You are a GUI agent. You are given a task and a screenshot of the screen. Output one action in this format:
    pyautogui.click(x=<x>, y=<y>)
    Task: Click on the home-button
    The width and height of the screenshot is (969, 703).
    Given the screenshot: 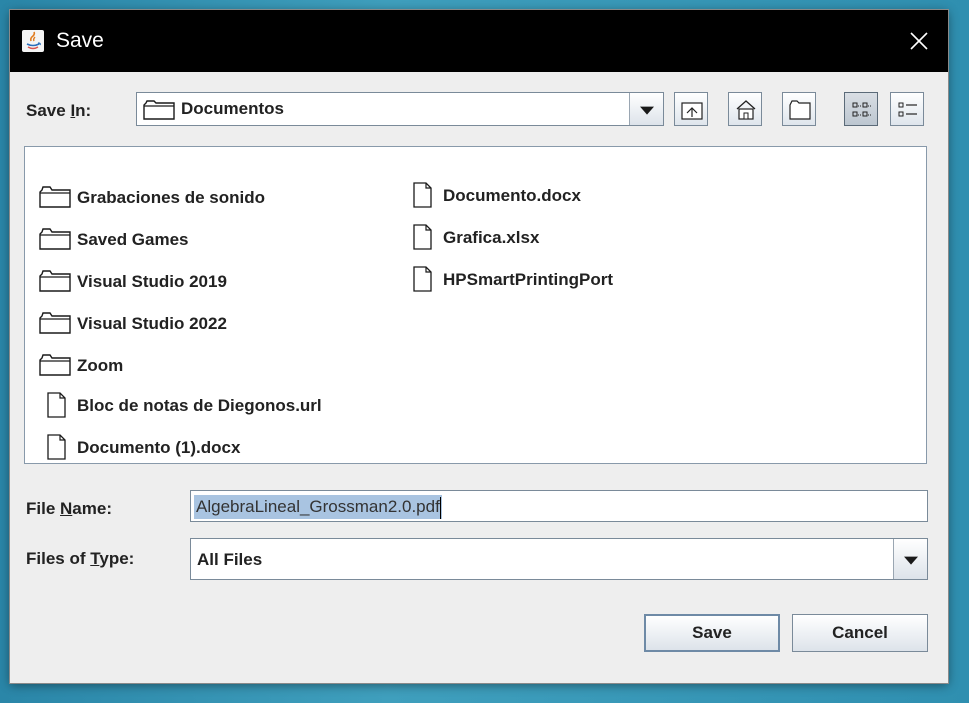 What is the action you would take?
    pyautogui.click(x=745, y=109)
    